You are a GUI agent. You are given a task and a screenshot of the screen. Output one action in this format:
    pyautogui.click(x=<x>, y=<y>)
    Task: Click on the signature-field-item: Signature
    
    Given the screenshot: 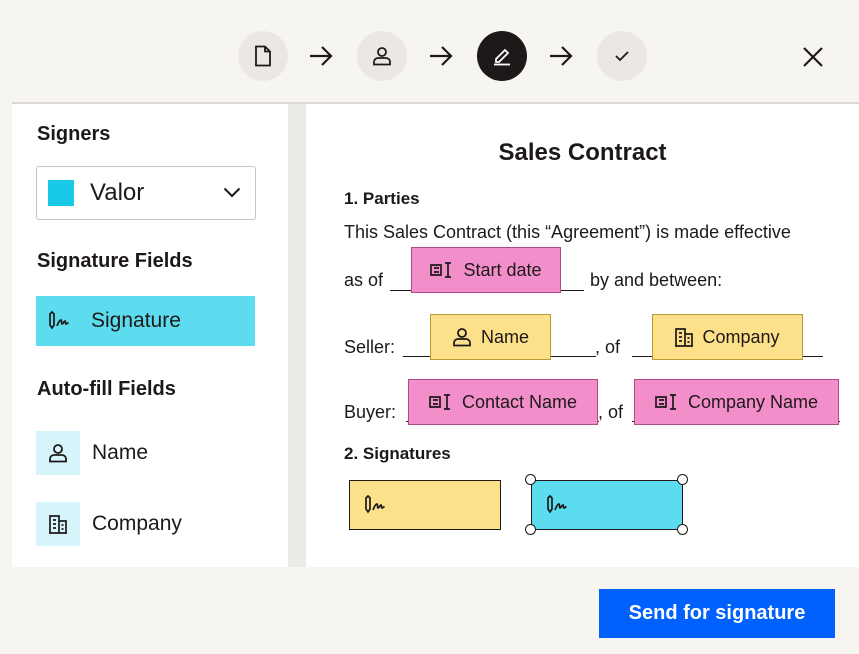 What is the action you would take?
    pyautogui.click(x=145, y=321)
    